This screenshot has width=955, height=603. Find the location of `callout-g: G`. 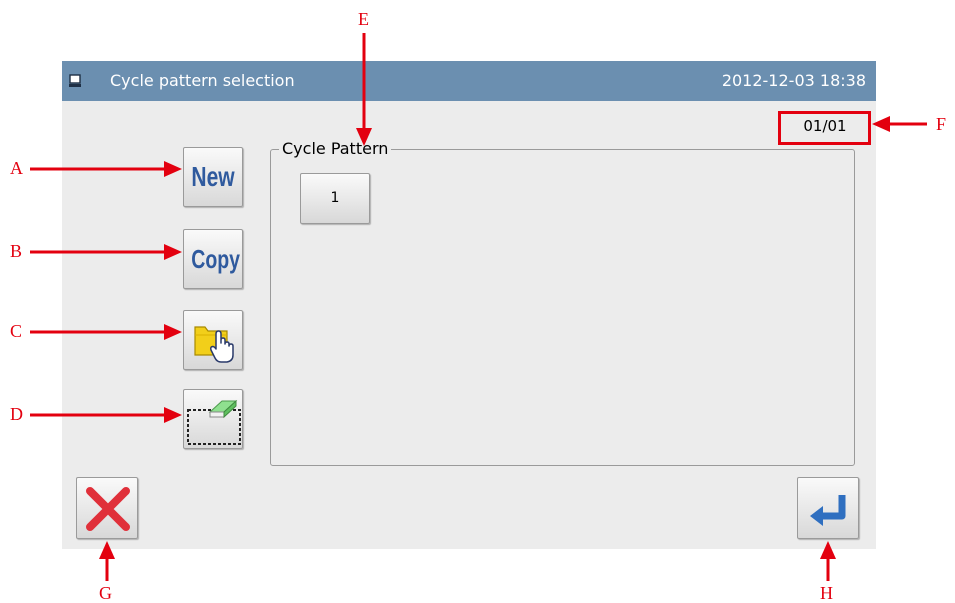

callout-g: G is located at coordinates (105, 593).